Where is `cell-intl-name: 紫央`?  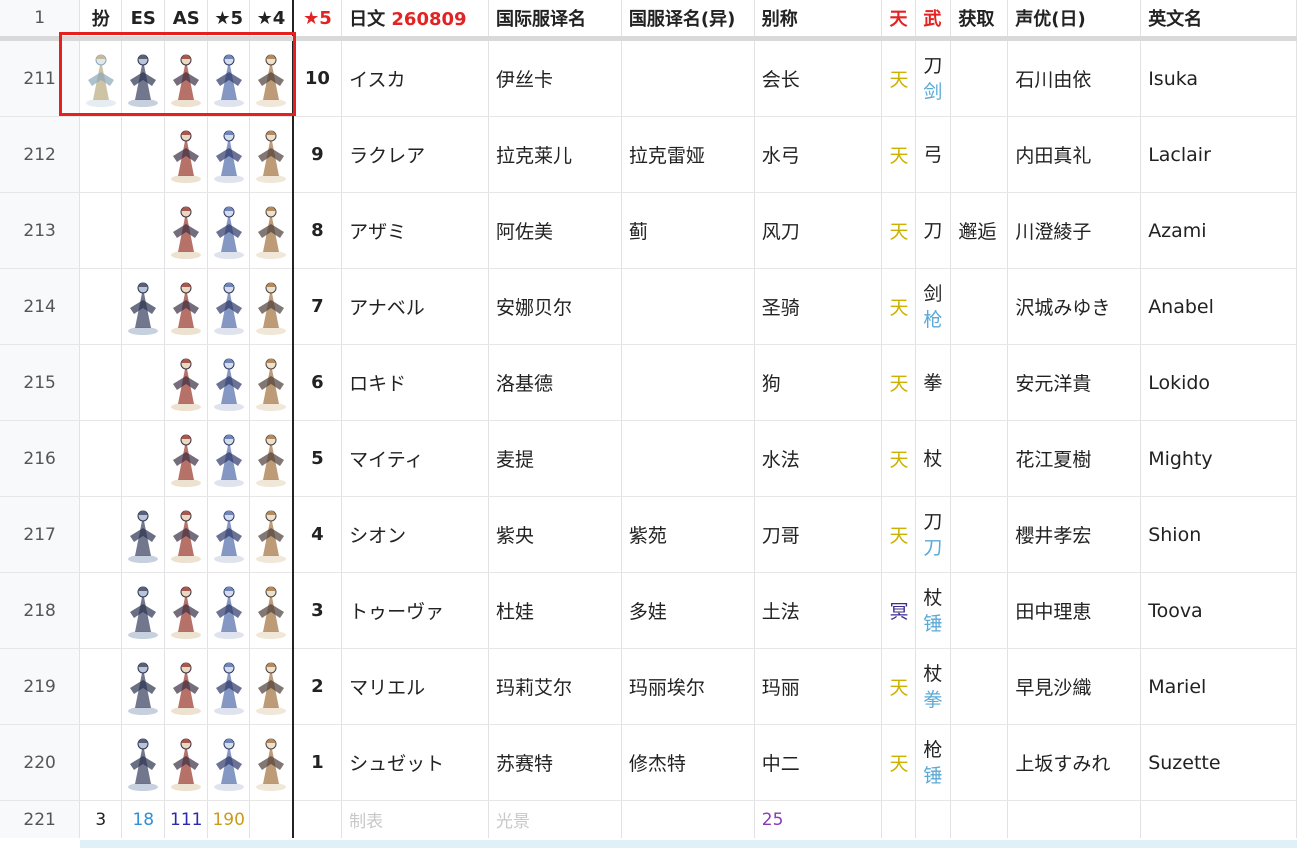
cell-intl-name: 紫央 is located at coordinates (555, 534).